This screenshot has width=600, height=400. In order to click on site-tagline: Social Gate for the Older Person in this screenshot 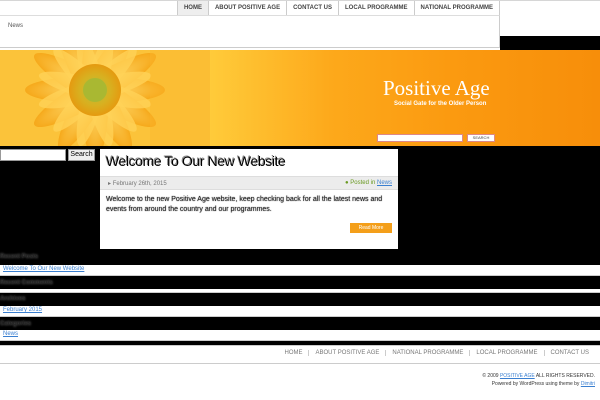, I will do `click(440, 104)`.